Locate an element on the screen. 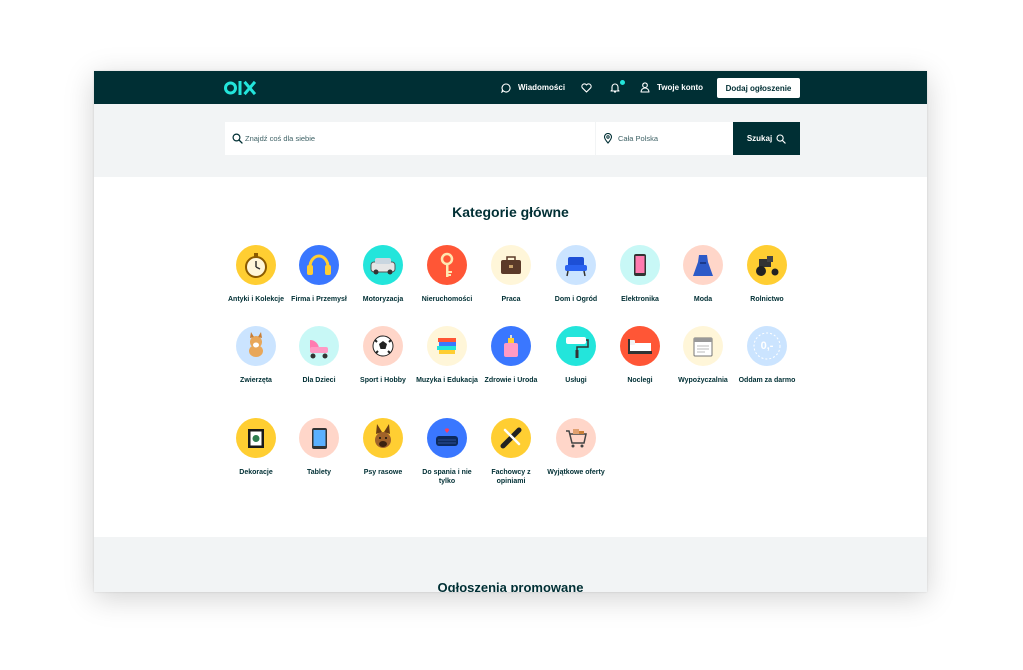 Image resolution: width=1023 pixels, height=670 pixels. top-navigation-bar: Wiadomości Twoje konto Dodaj ogłoszenie is located at coordinates (510, 87).